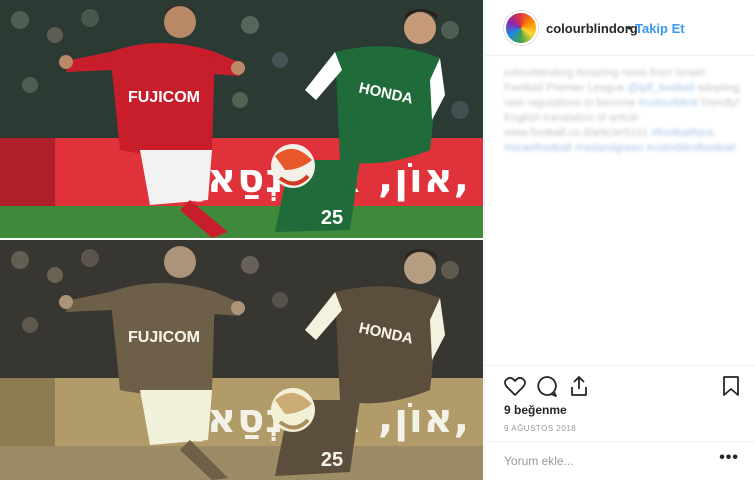  Describe the element at coordinates (332, 218) in the screenshot. I see `green-shorts-number: 25` at that location.